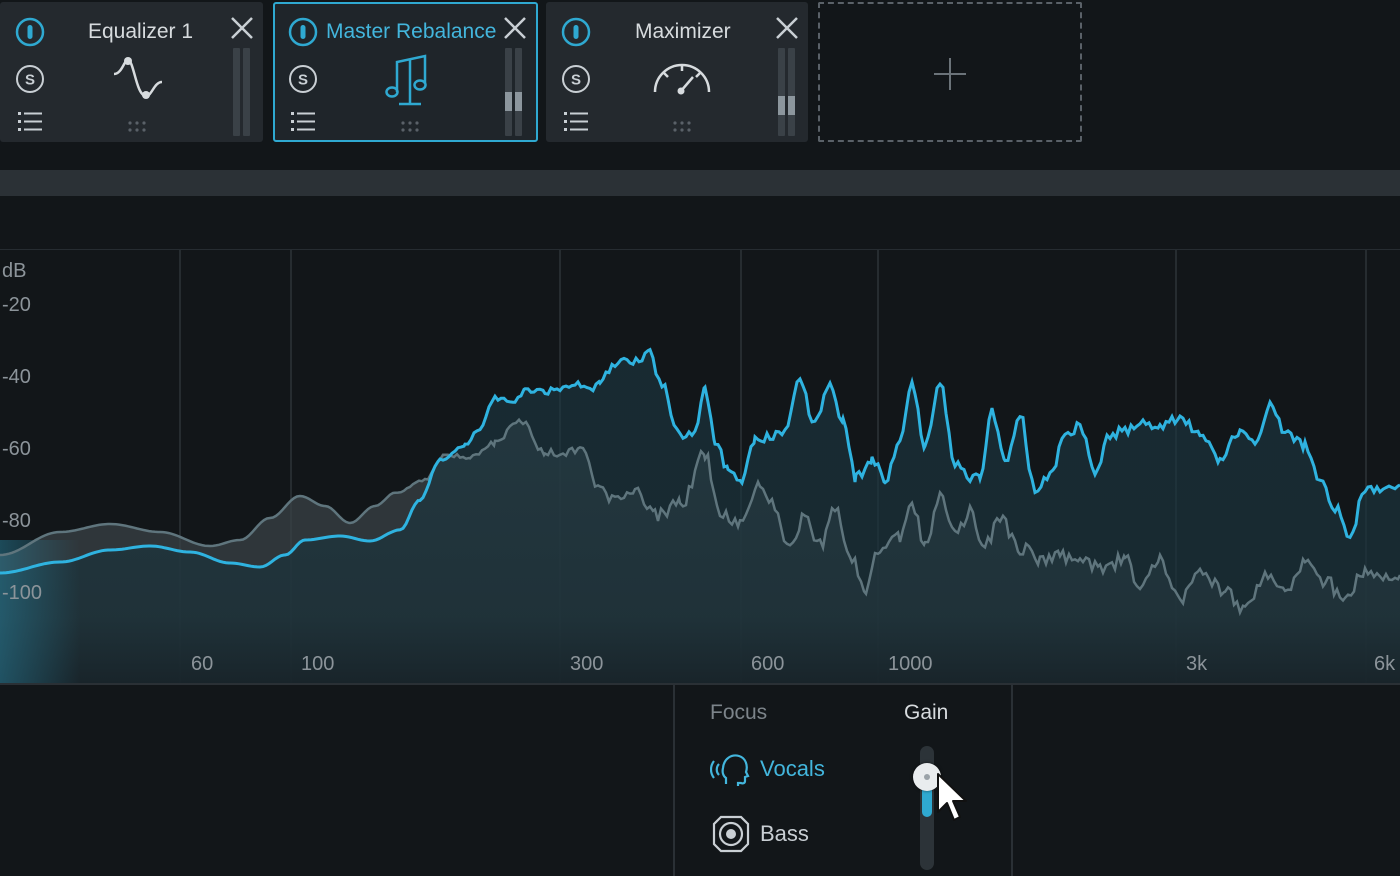  I want to click on freq-tick-label: 100, so click(318, 664).